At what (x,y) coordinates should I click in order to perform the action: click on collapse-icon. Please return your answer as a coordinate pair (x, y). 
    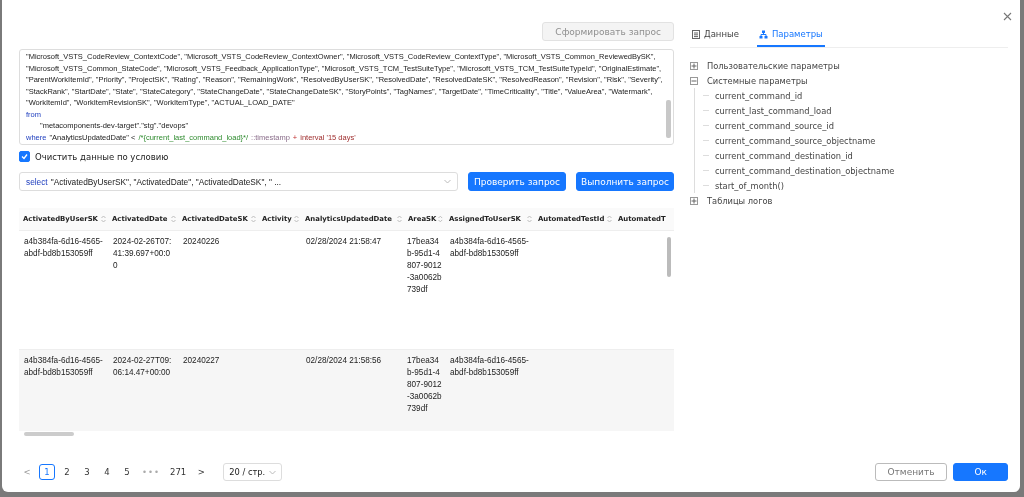
    Looking at the image, I should click on (694, 80).